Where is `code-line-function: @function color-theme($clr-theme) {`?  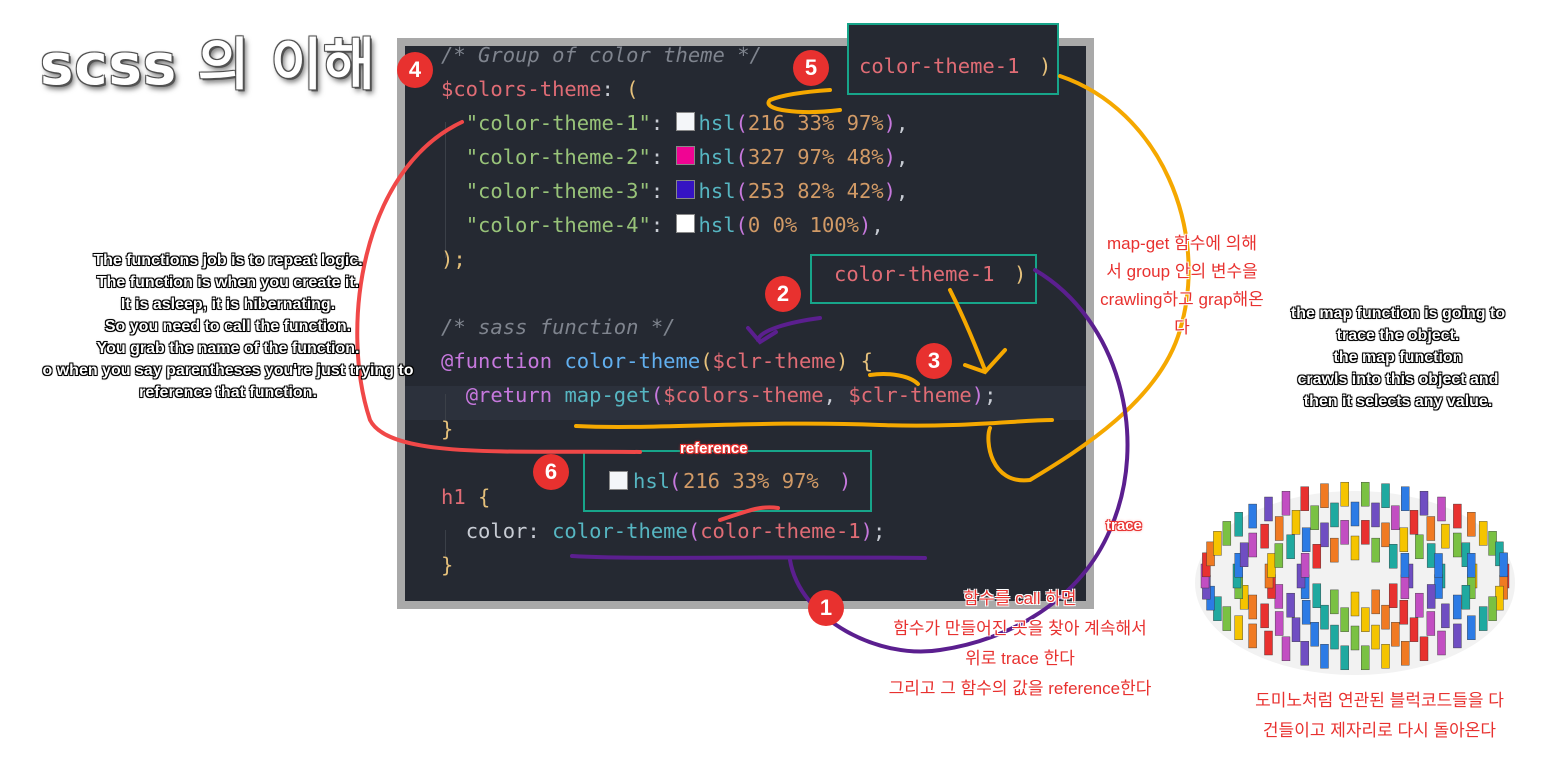 code-line-function: @function color-theme($clr-theme) { is located at coordinates (657, 361).